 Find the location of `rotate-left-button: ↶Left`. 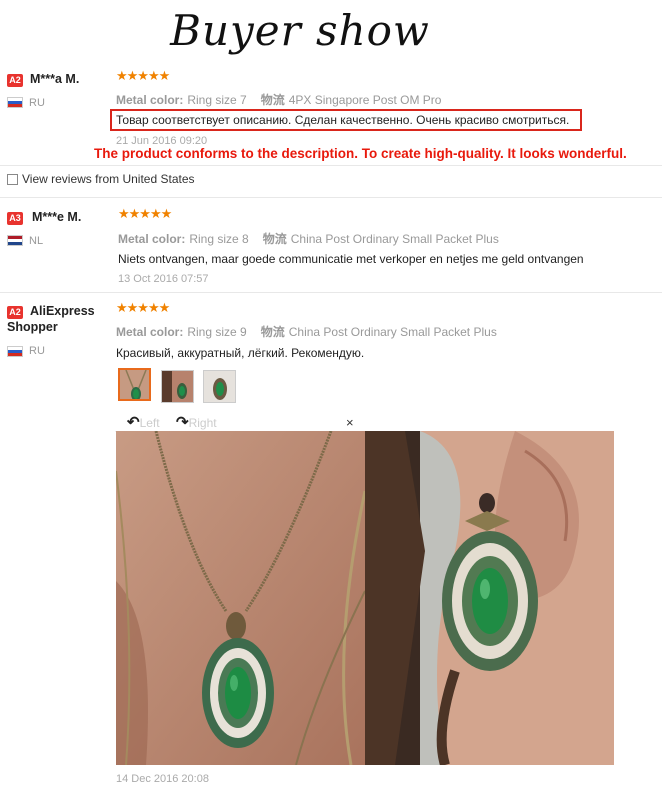

rotate-left-button: ↶Left is located at coordinates (143, 422).